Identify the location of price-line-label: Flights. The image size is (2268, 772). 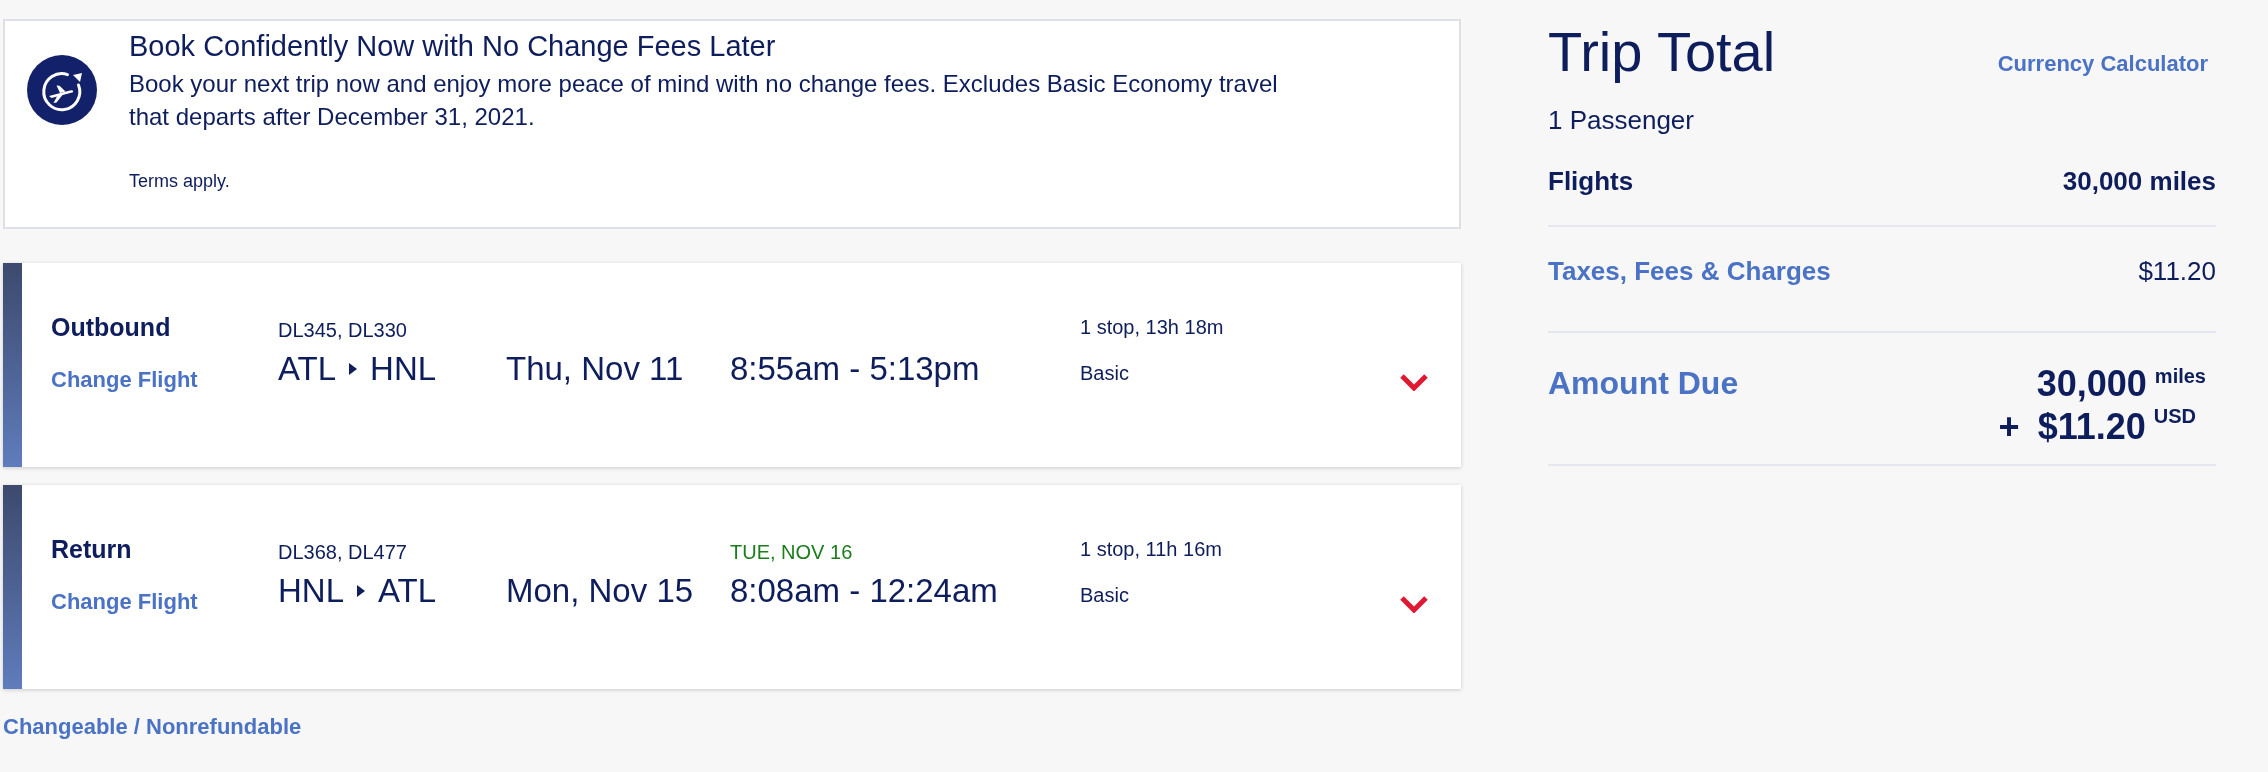
(1591, 181).